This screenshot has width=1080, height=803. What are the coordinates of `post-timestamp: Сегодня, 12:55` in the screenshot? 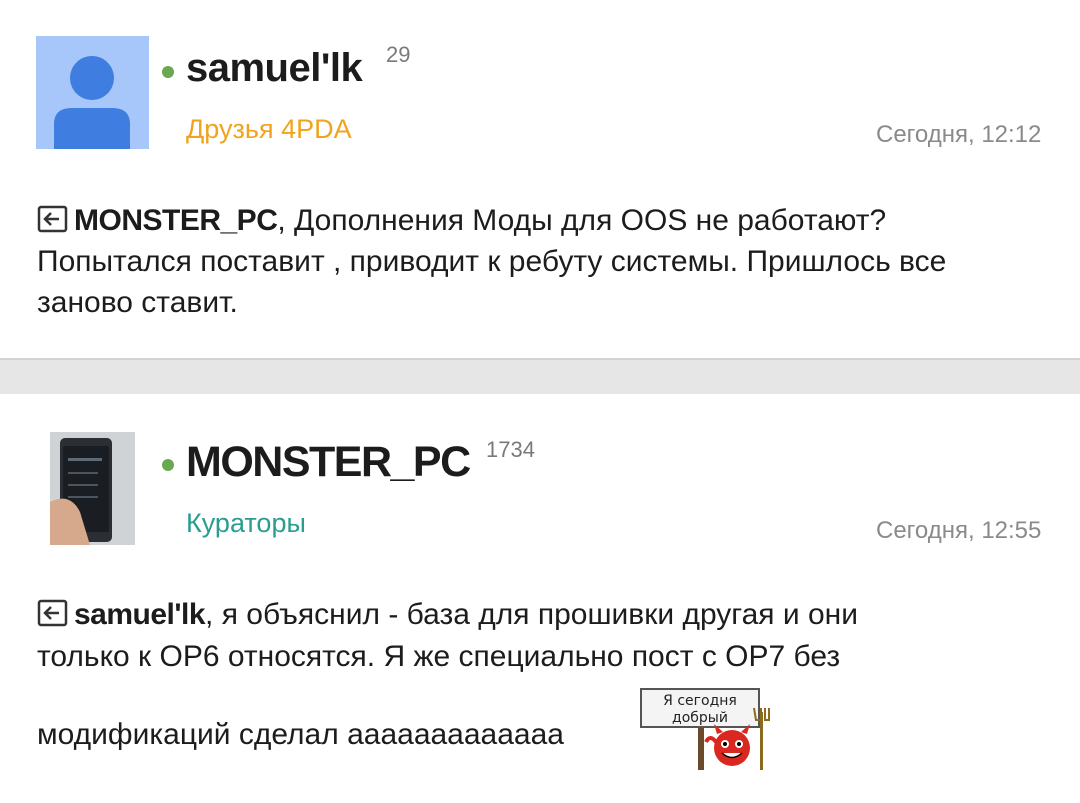 It's located at (959, 530).